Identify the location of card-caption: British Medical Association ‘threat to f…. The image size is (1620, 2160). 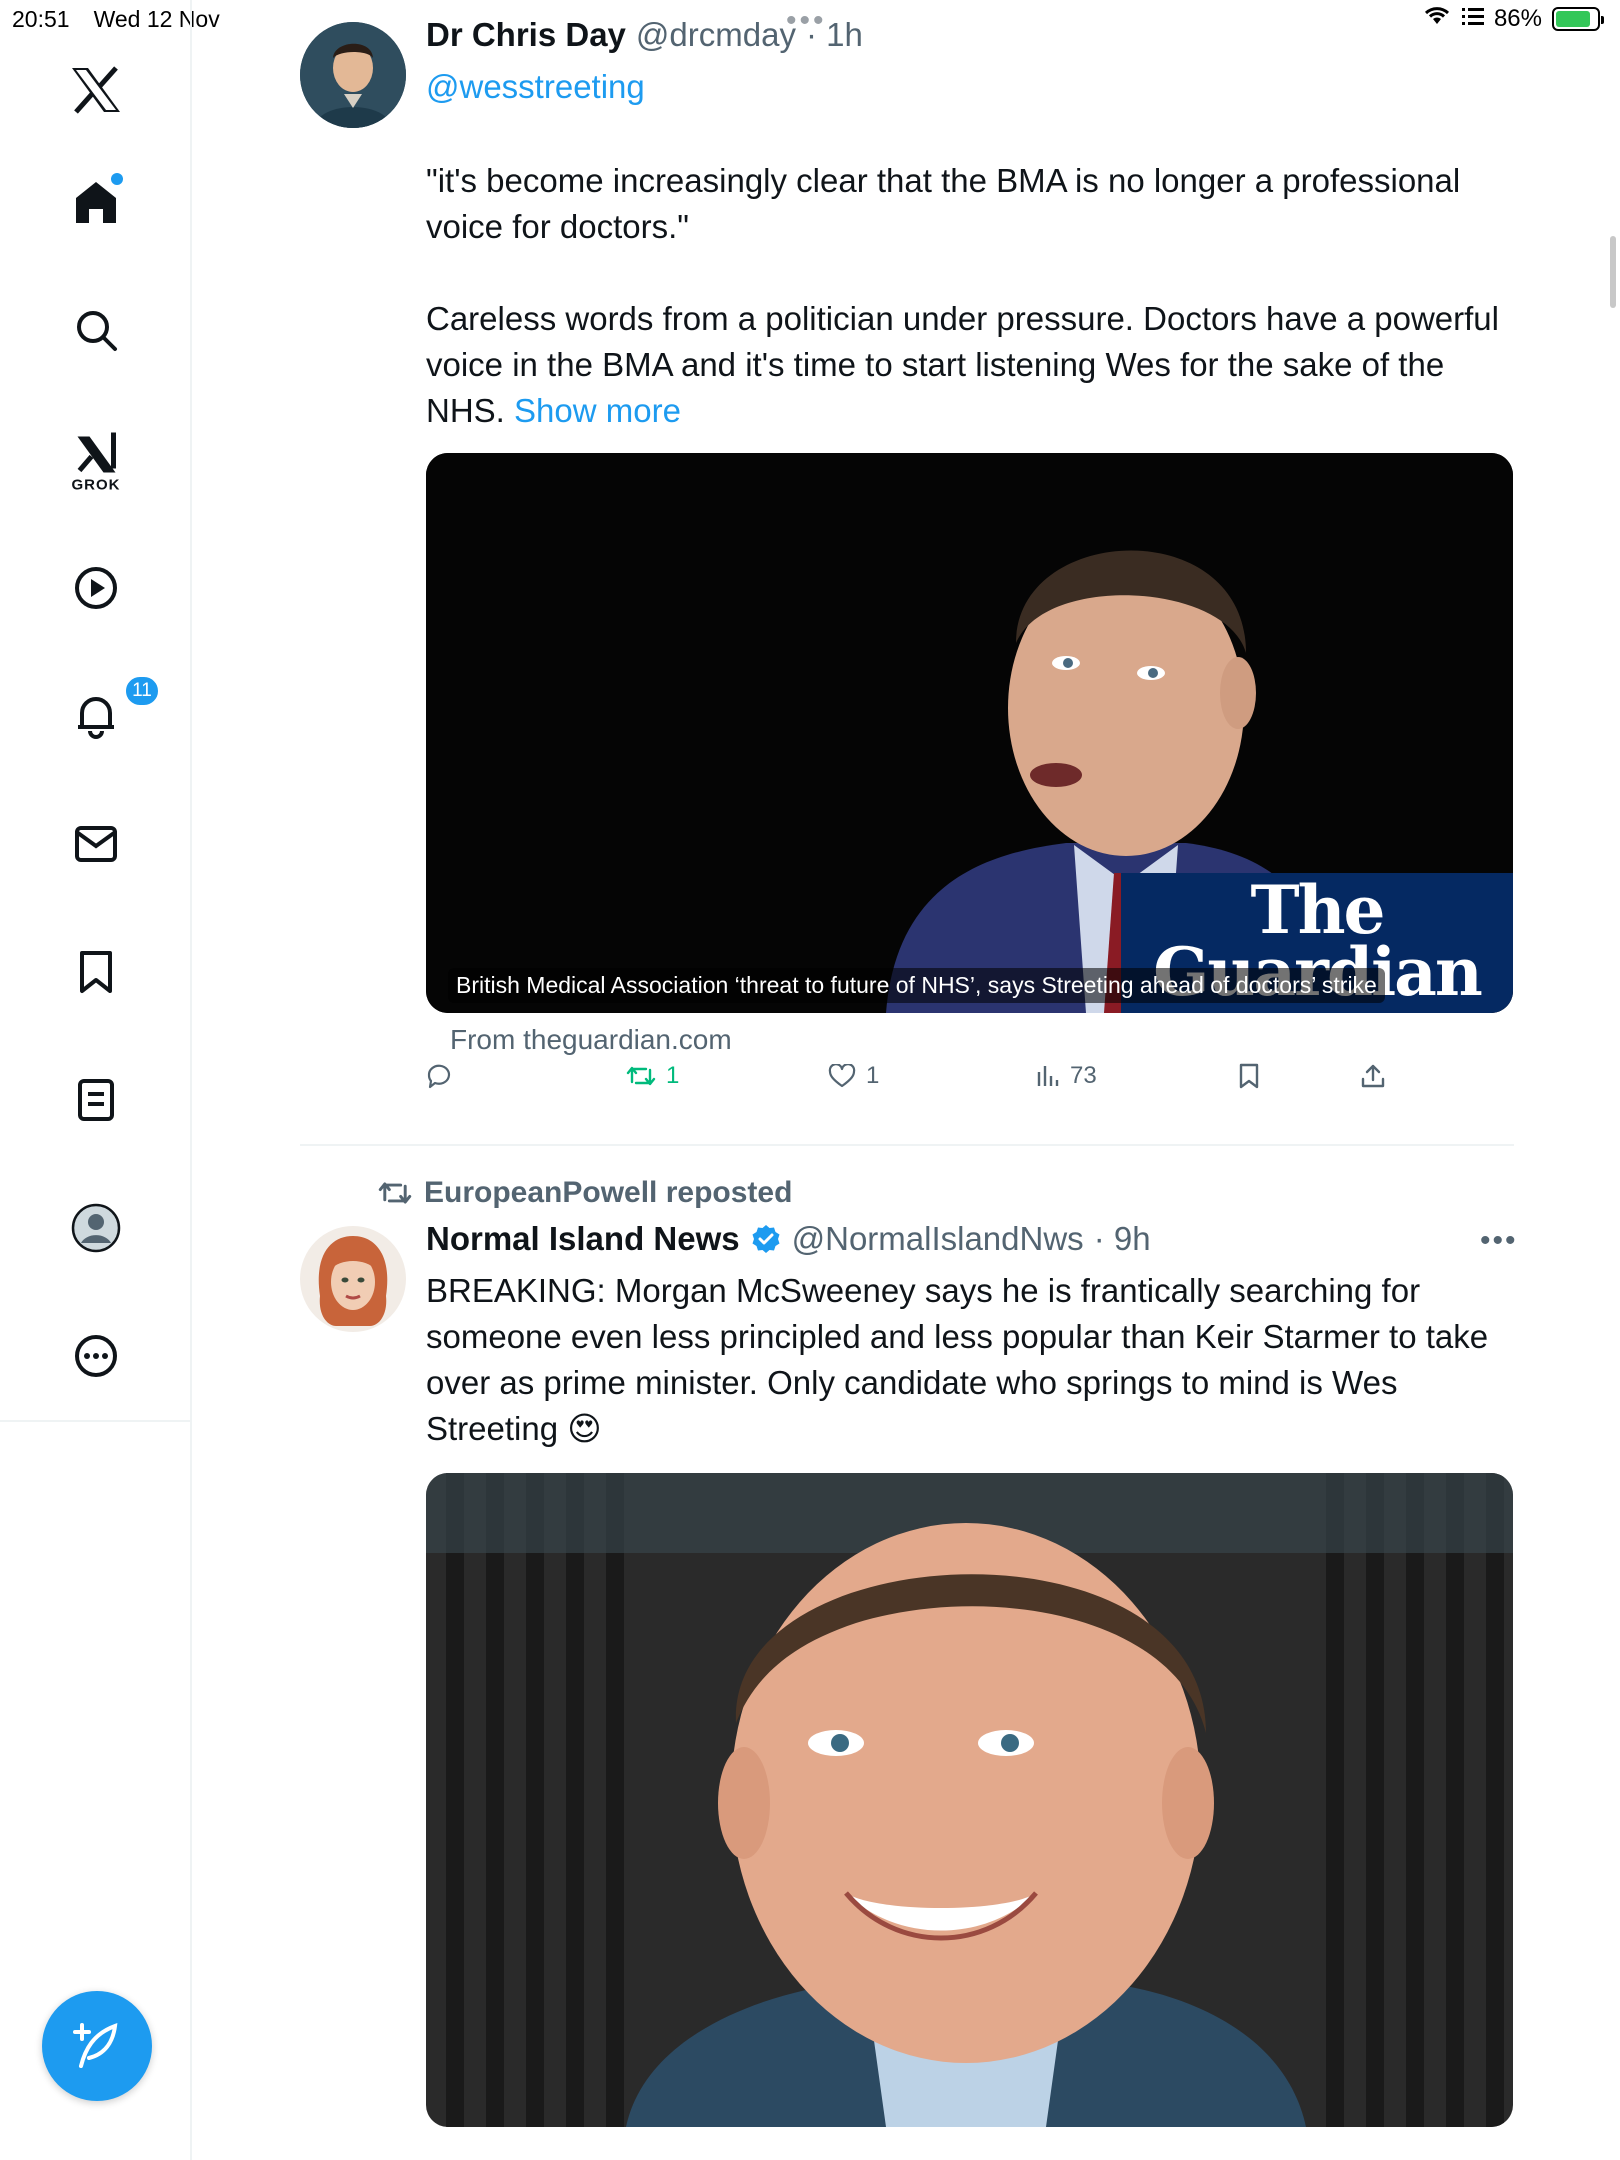
(916, 985).